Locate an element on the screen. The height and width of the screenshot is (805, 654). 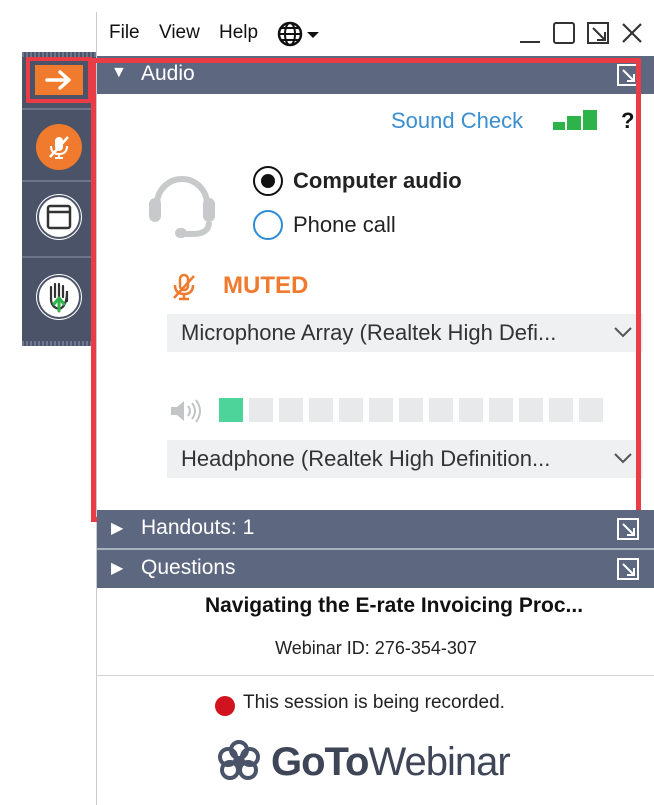
screen-toggle-button is located at coordinates (59, 217).